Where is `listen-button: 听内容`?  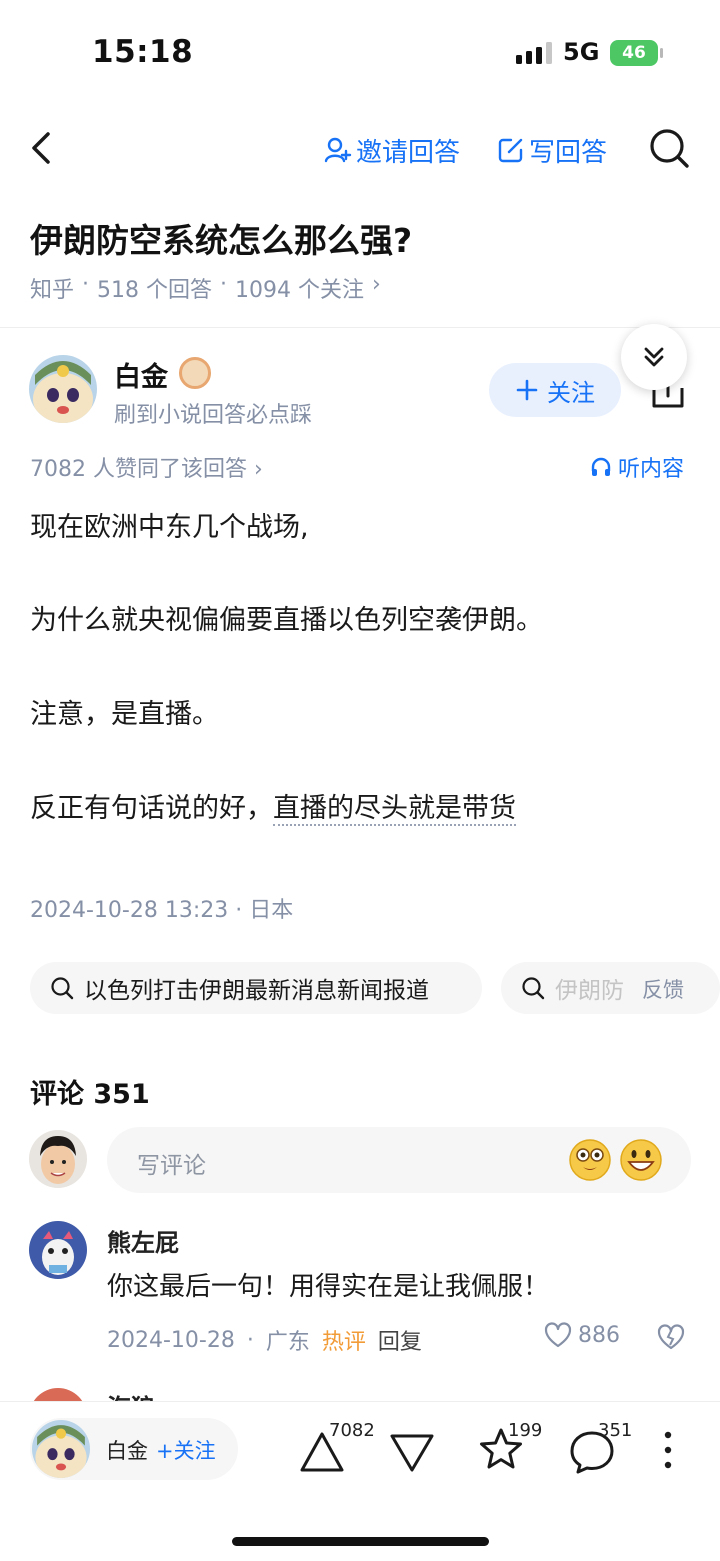 listen-button: 听内容 is located at coordinates (637, 467).